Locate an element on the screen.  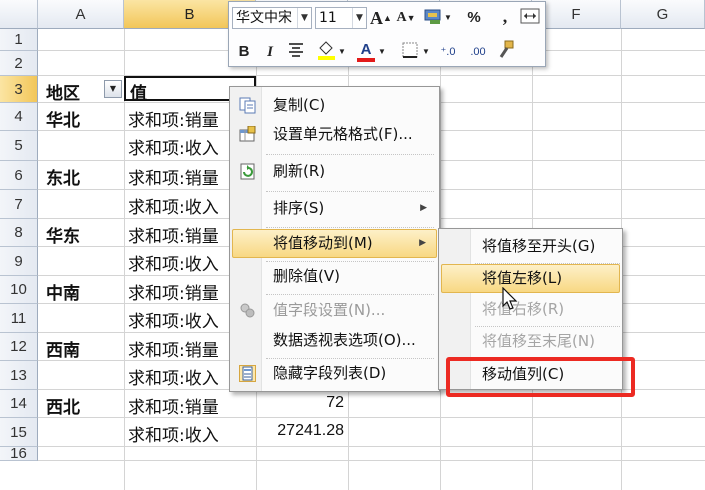
align-center-icon is located at coordinates (296, 50).